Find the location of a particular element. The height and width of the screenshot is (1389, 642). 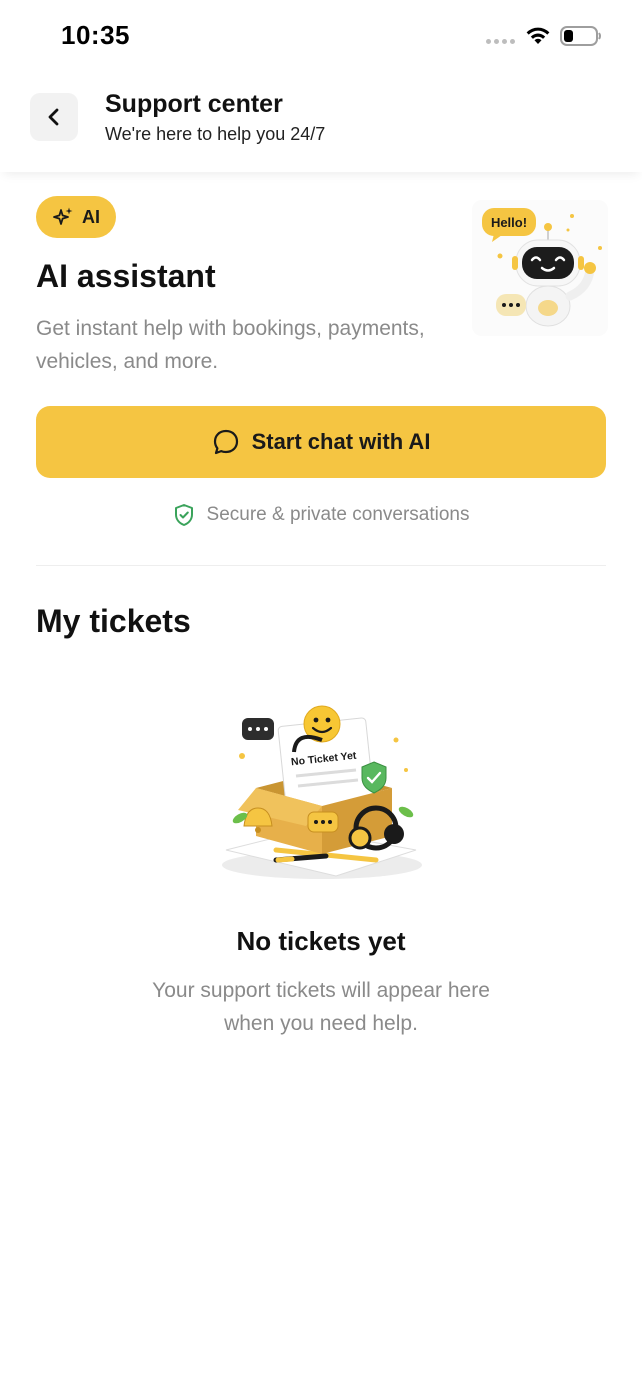

chevron-left-icon is located at coordinates (53, 117).